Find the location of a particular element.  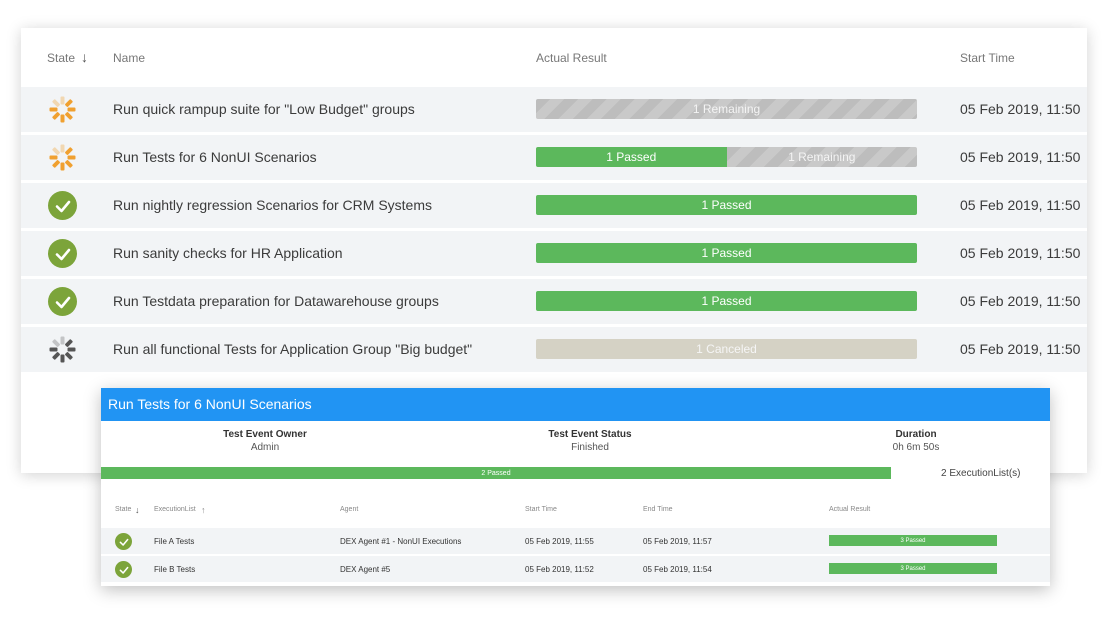

sub-end-time: 05 Feb 2019, 11:54 is located at coordinates (677, 569).